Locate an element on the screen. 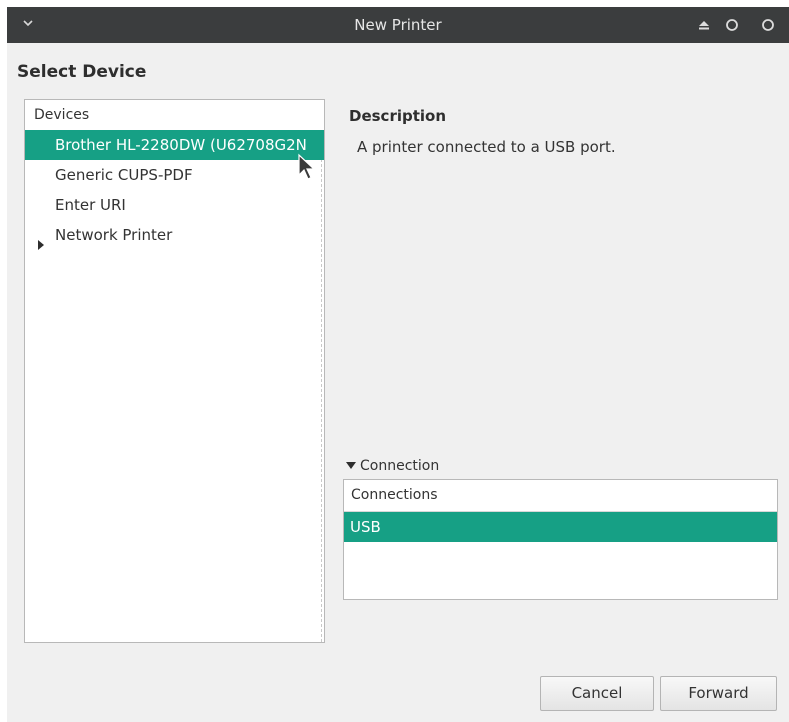 The image size is (789, 722). triangle-down-icon is located at coordinates (351, 465).